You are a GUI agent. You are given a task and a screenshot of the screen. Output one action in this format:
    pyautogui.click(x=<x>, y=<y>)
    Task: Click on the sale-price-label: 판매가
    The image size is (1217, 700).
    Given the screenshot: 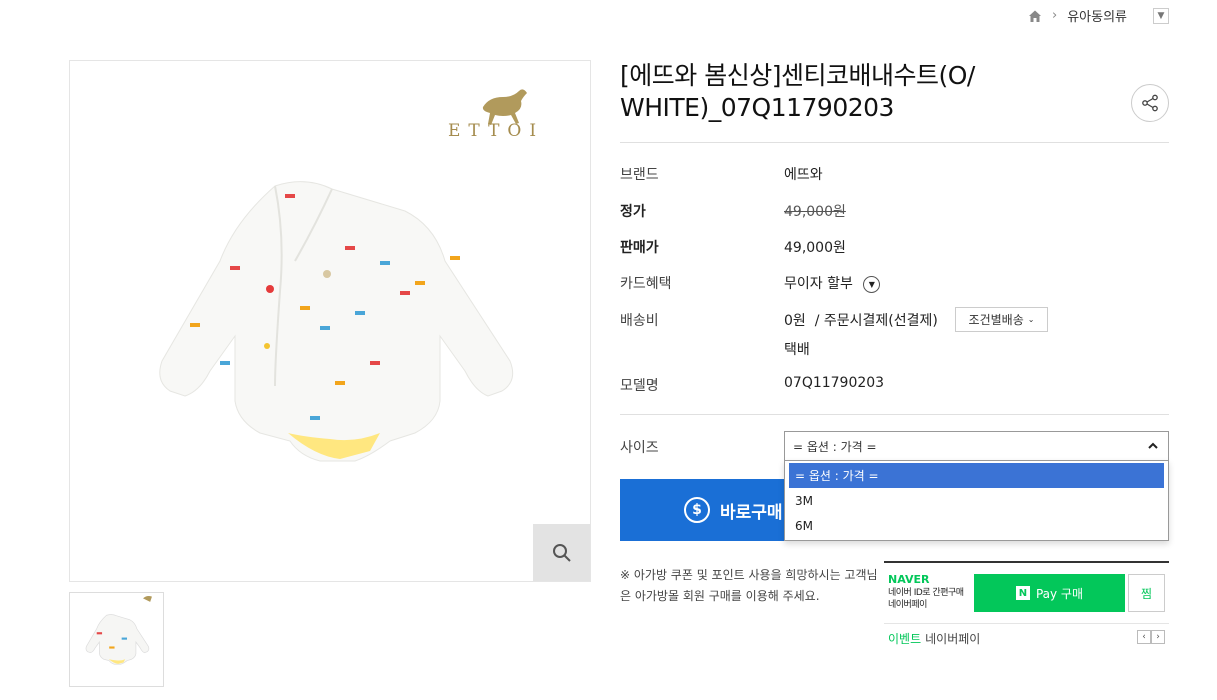 What is the action you would take?
    pyautogui.click(x=639, y=248)
    